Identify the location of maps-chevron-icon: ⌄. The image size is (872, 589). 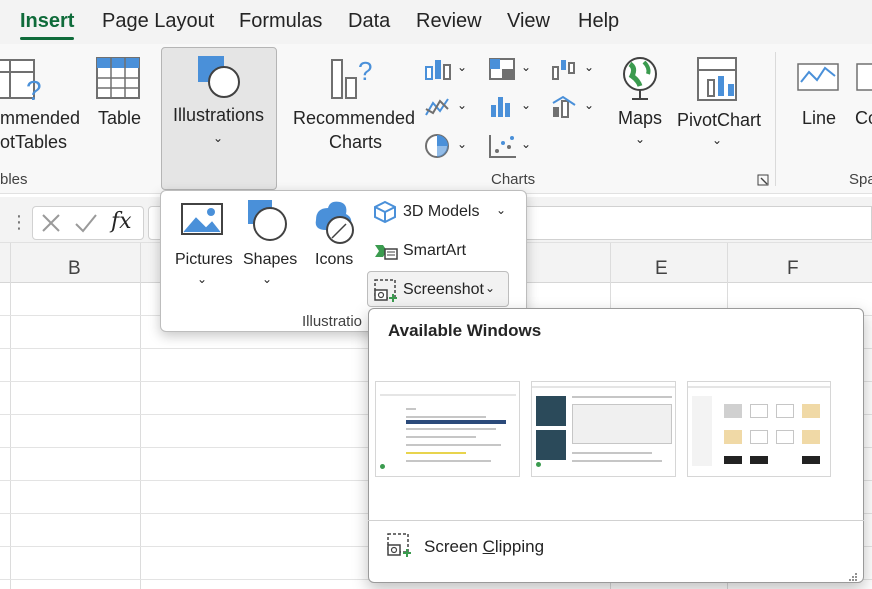
(640, 139).